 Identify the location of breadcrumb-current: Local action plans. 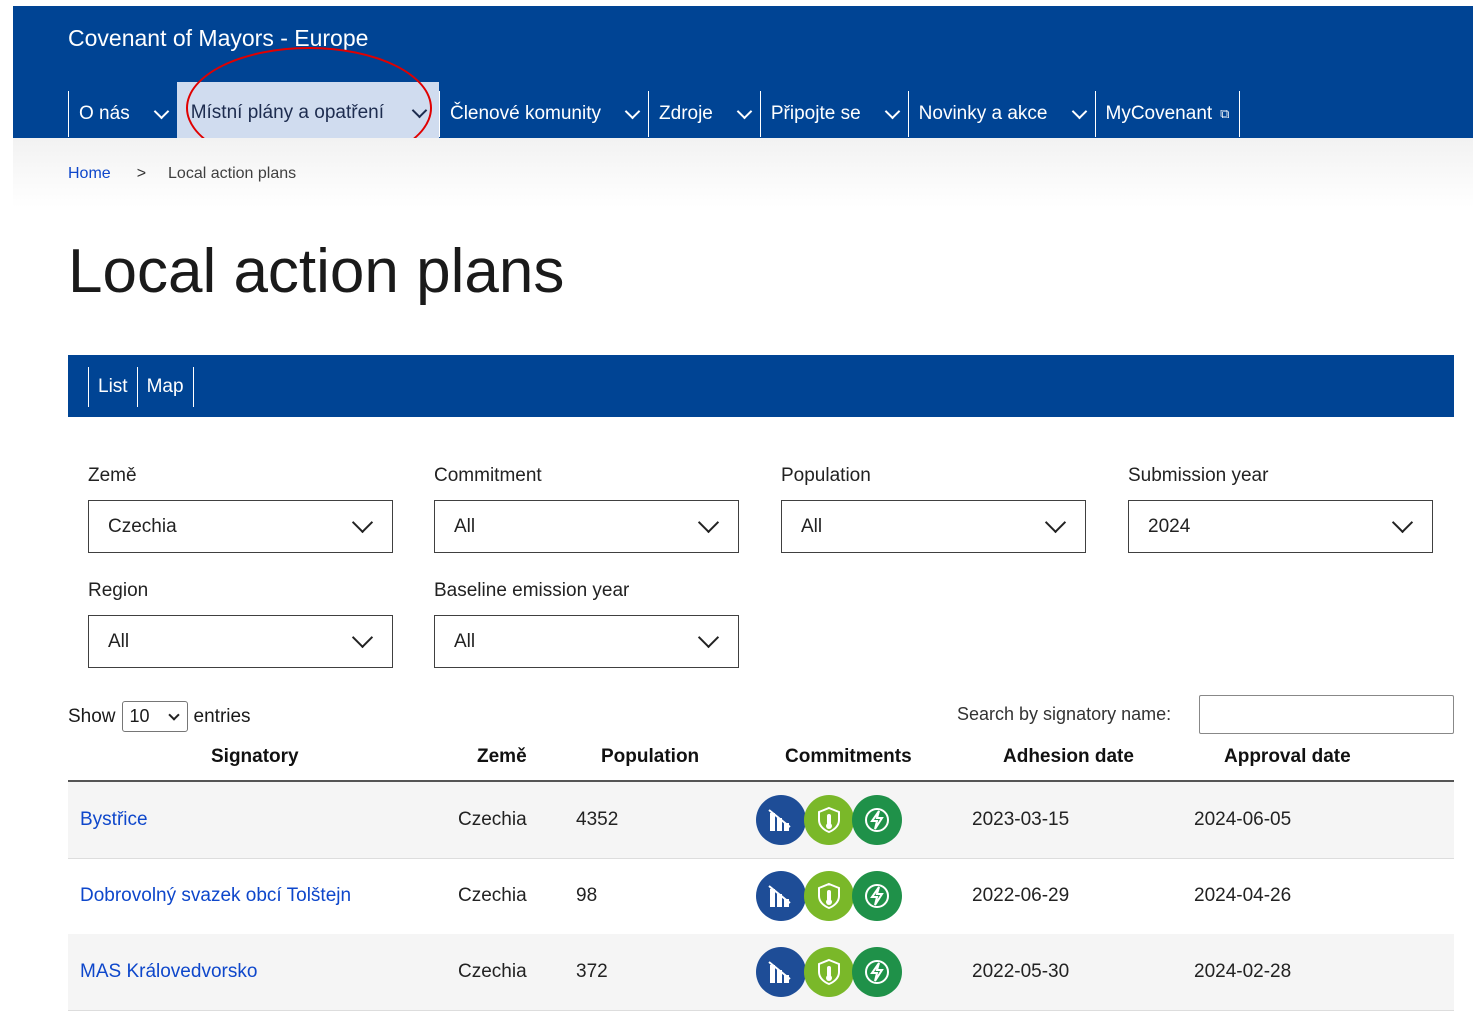
(232, 173).